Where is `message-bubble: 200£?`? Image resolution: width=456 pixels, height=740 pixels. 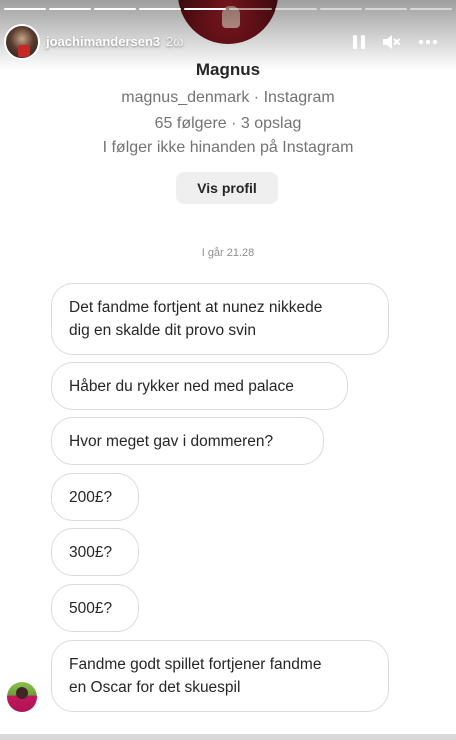
message-bubble: 200£? is located at coordinates (95, 497).